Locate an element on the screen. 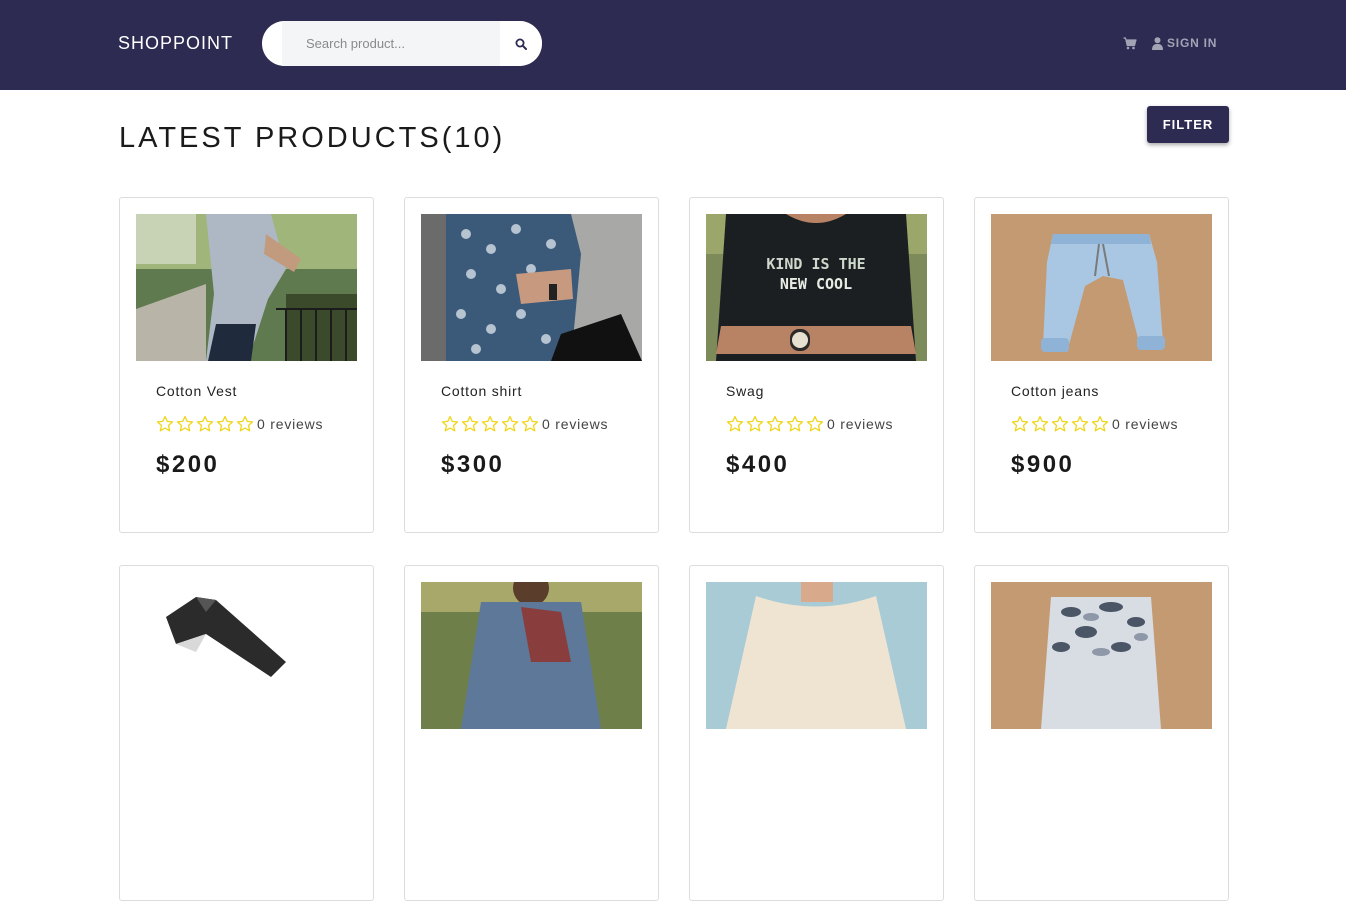  product-image: KIND IS THE NEW COOL is located at coordinates (816, 287).